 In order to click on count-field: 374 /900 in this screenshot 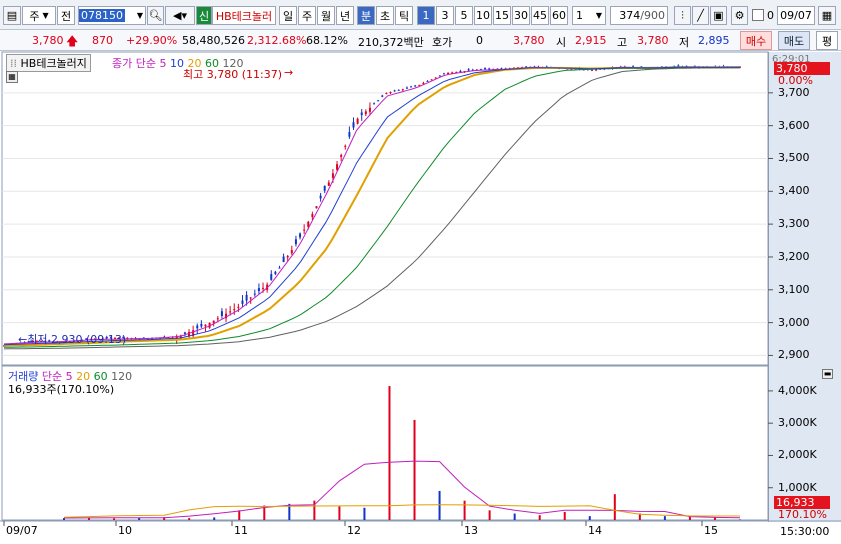, I will do `click(639, 15)`.